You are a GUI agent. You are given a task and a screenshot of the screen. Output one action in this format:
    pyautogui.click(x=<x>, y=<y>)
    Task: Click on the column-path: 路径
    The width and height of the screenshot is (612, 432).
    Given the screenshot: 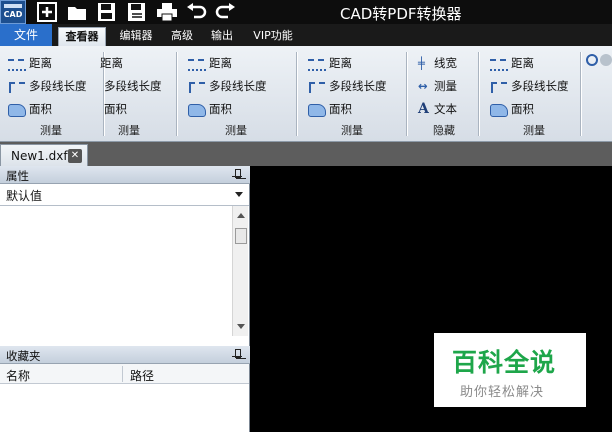 What is the action you would take?
    pyautogui.click(x=142, y=375)
    